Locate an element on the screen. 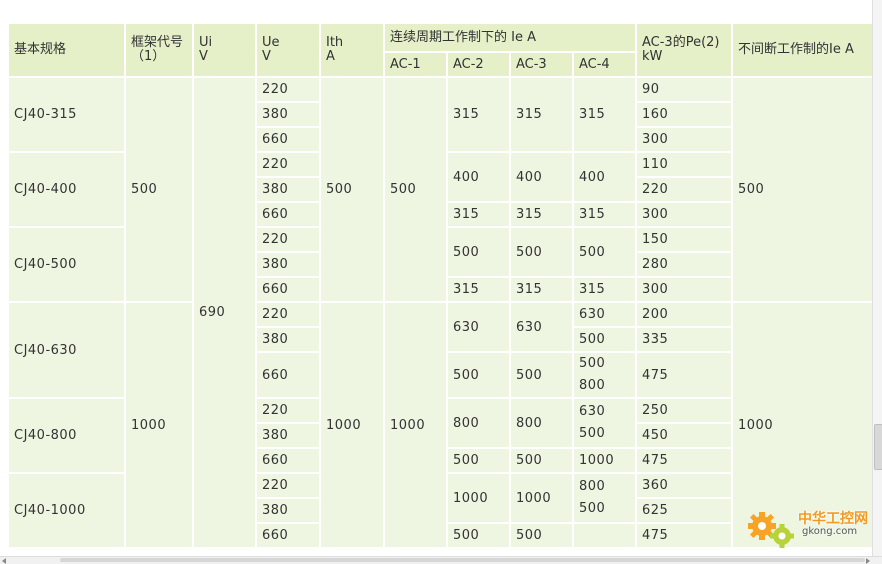 Image resolution: width=882 pixels, height=564 pixels. model-cell: CJ40-800 is located at coordinates (66, 435).